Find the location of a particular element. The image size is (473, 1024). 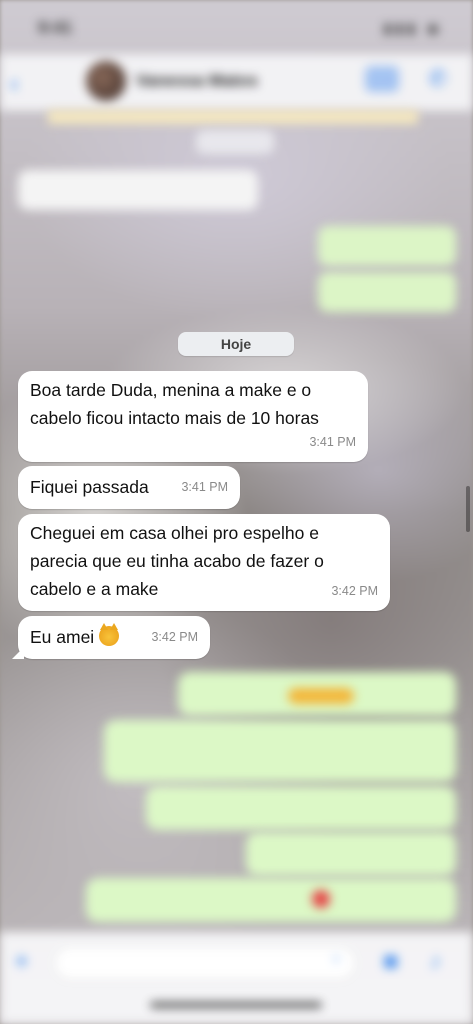

camera-icon: ◙ is located at coordinates (390, 961).